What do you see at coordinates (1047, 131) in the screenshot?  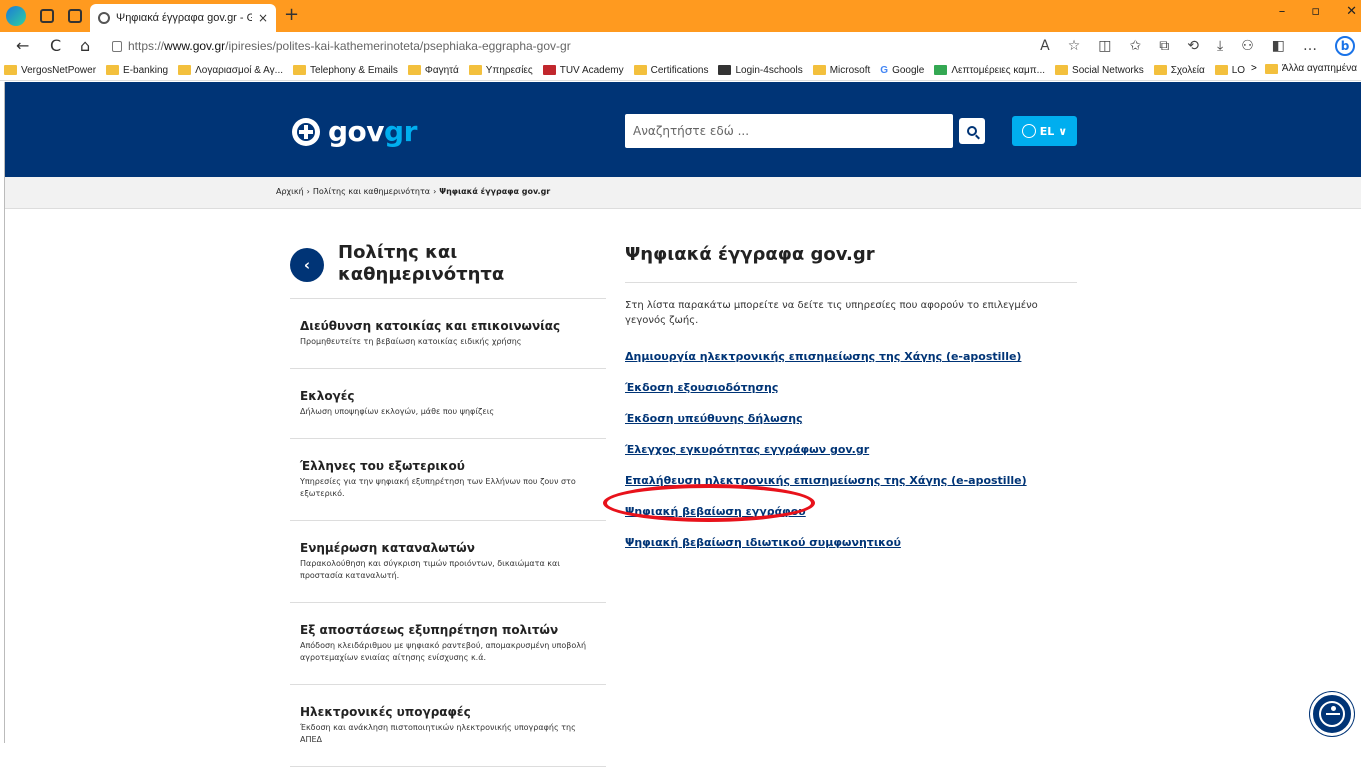 I see `language-code: EL` at bounding box center [1047, 131].